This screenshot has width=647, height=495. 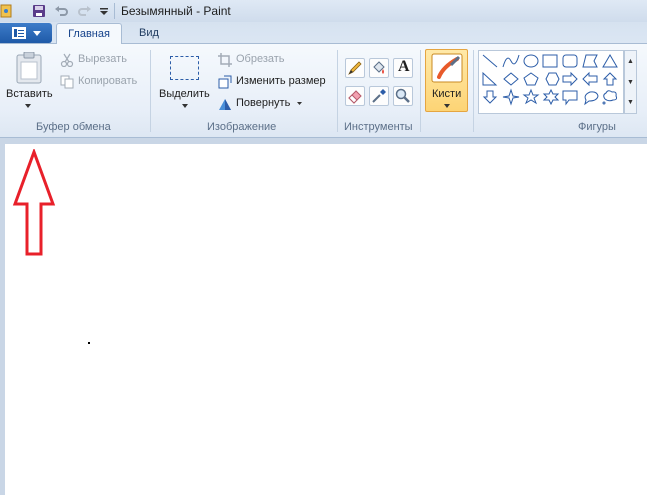 I want to click on pencil-tool, so click(x=355, y=68).